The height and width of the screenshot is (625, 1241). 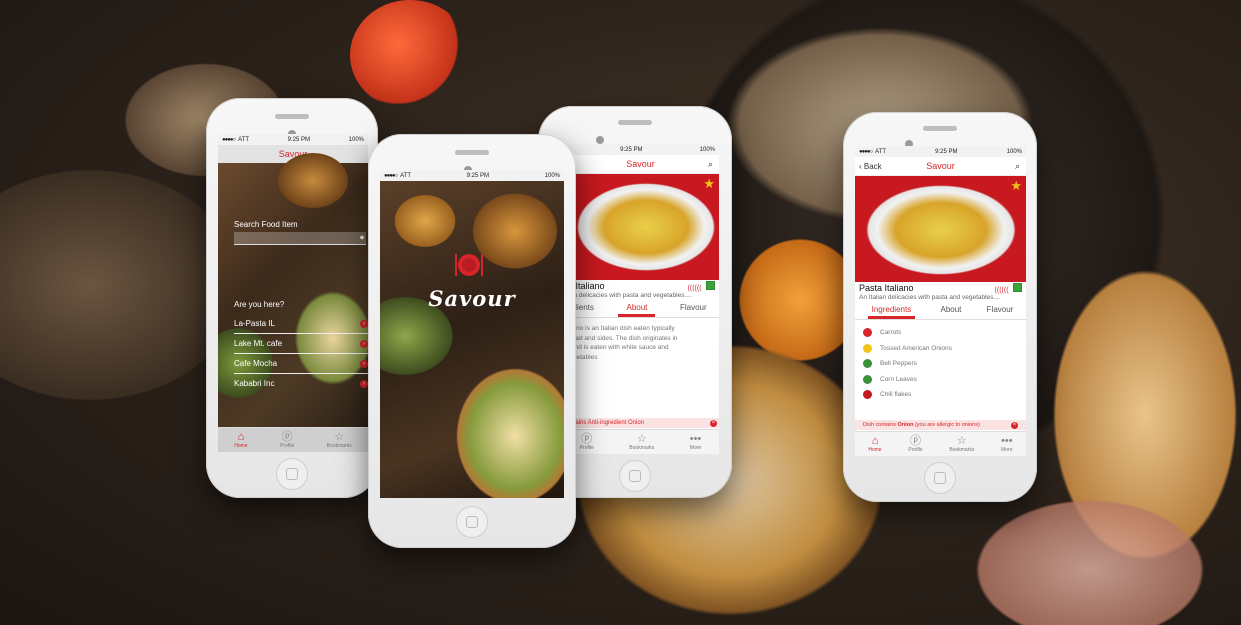 I want to click on list-item: Carrots, so click(x=944, y=333).